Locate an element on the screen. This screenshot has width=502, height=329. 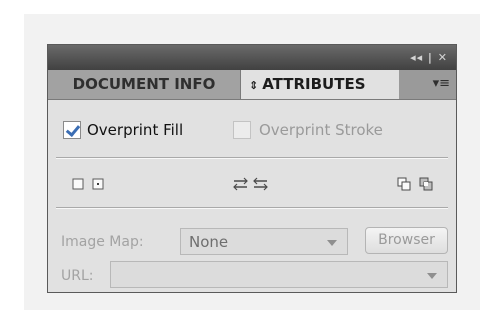
panel-titlebar: ◂◂ | ✕ is located at coordinates (252, 57).